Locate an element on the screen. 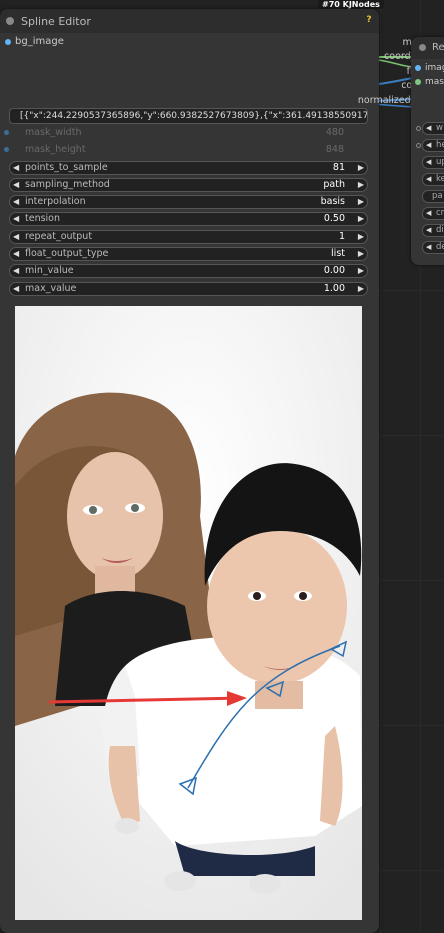  widget-label: di is located at coordinates (440, 230).